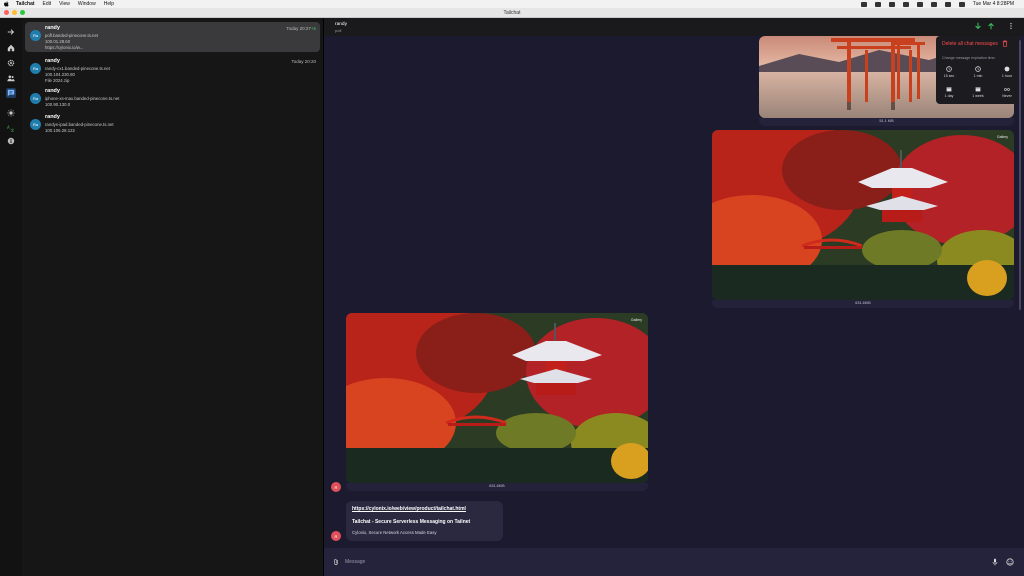 Image resolution: width=1024 pixels, height=576 pixels. Describe the element at coordinates (970, 43) in the screenshot. I see `delete-all-label: Delete all chat messages` at that location.